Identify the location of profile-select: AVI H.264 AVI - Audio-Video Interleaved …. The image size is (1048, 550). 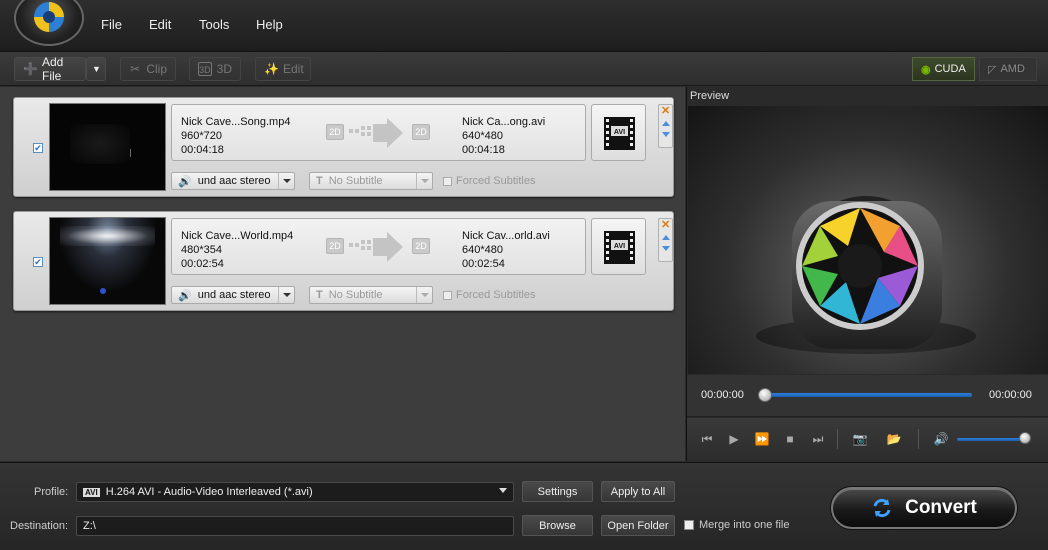
(295, 492).